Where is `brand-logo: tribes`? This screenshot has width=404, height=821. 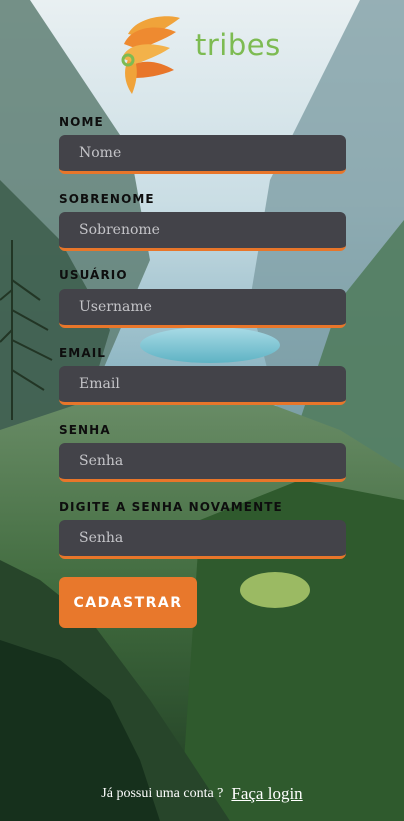 brand-logo: tribes is located at coordinates (199, 55).